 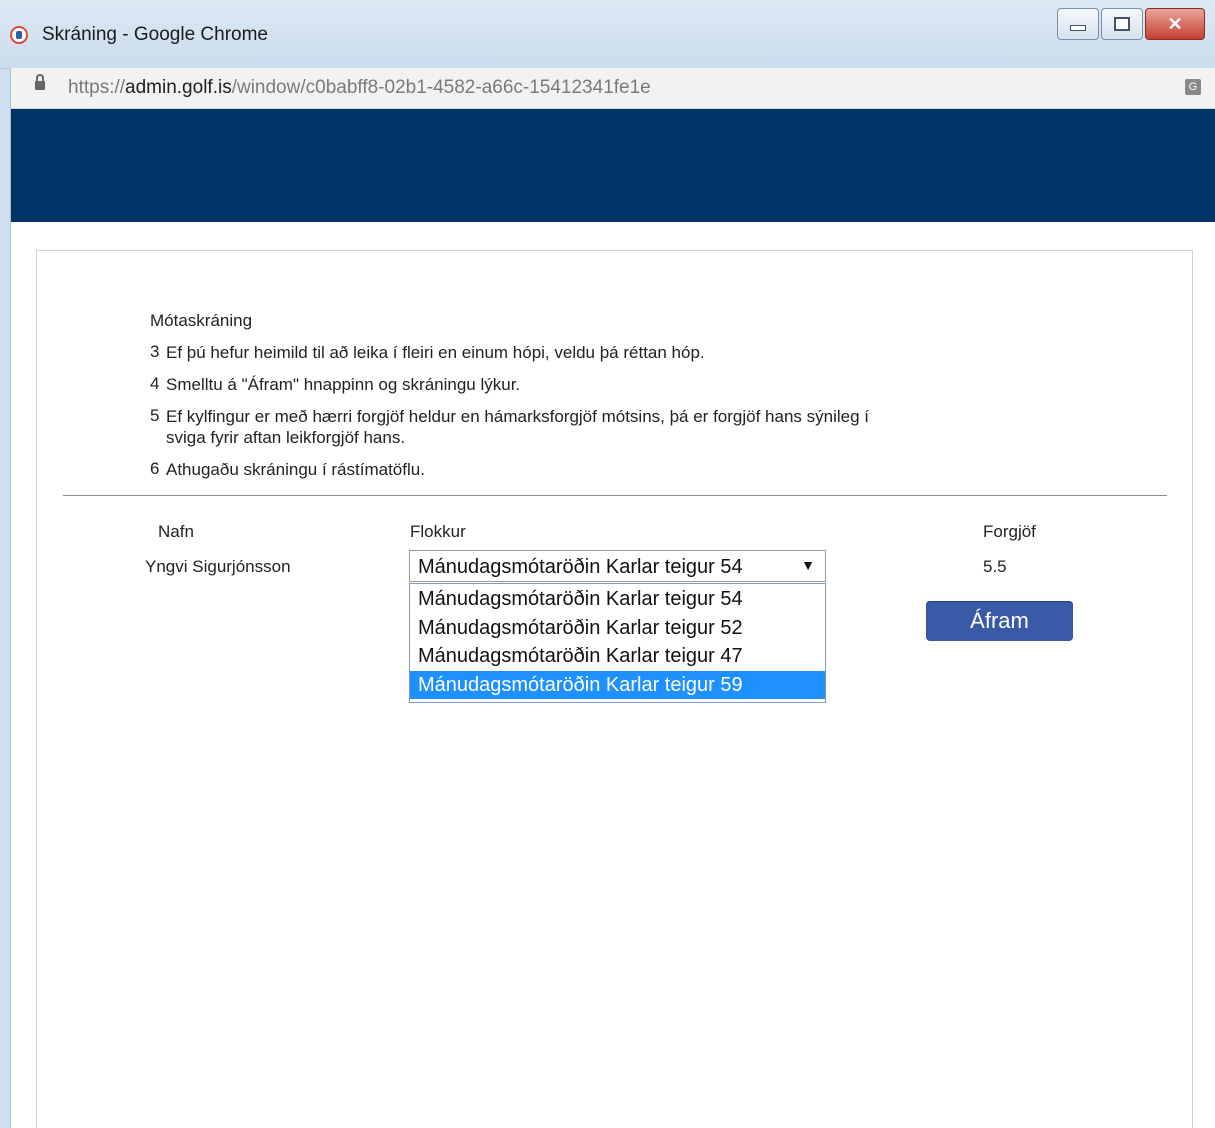 I want to click on group-select-value: Mánudagsmótaröðin Karlar teigur 54, so click(x=580, y=567).